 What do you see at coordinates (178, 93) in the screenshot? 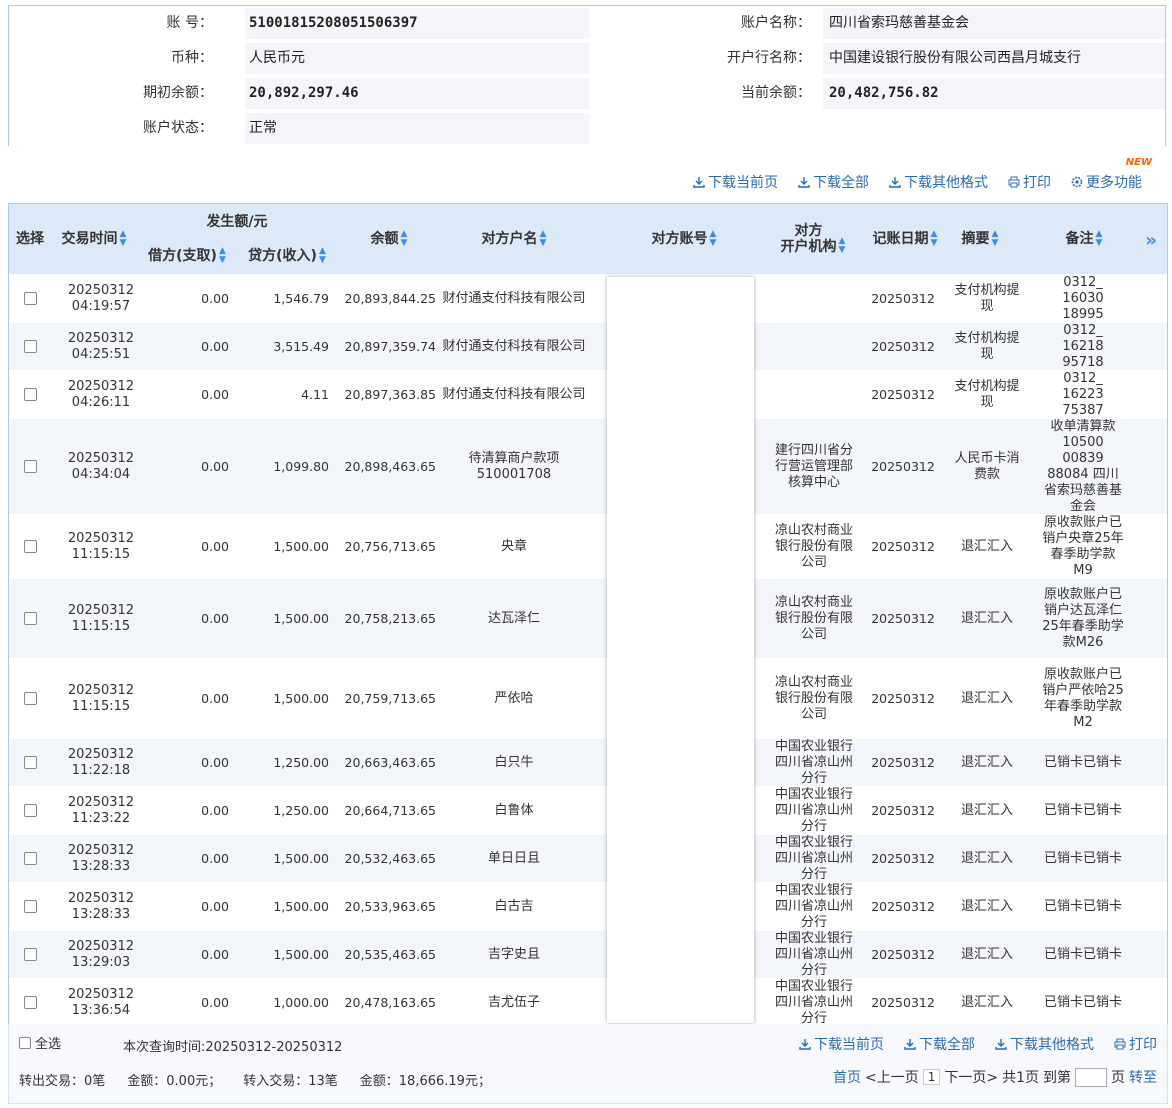
I see `opening-balance-label: 期初余额：` at bounding box center [178, 93].